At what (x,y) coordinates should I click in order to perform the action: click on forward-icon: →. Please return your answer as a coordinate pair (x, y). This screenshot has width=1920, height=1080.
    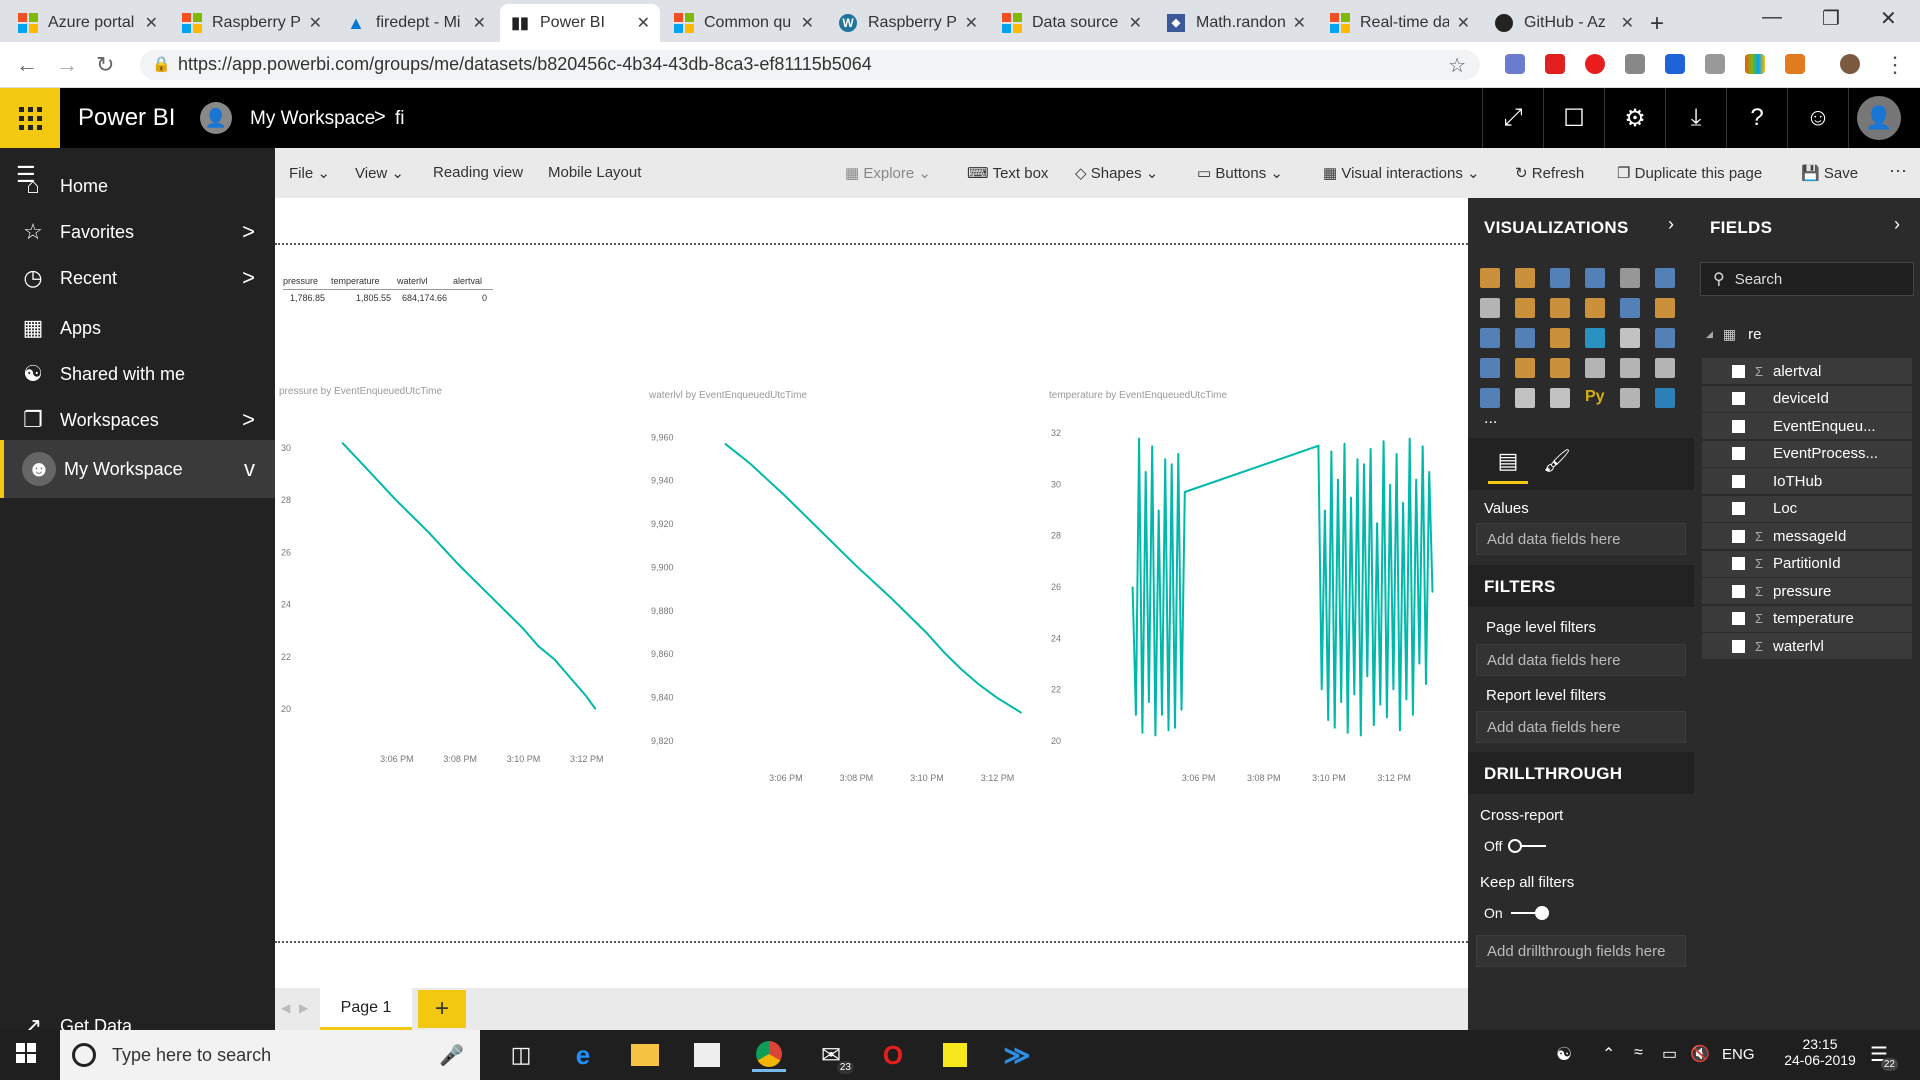
    Looking at the image, I should click on (67, 65).